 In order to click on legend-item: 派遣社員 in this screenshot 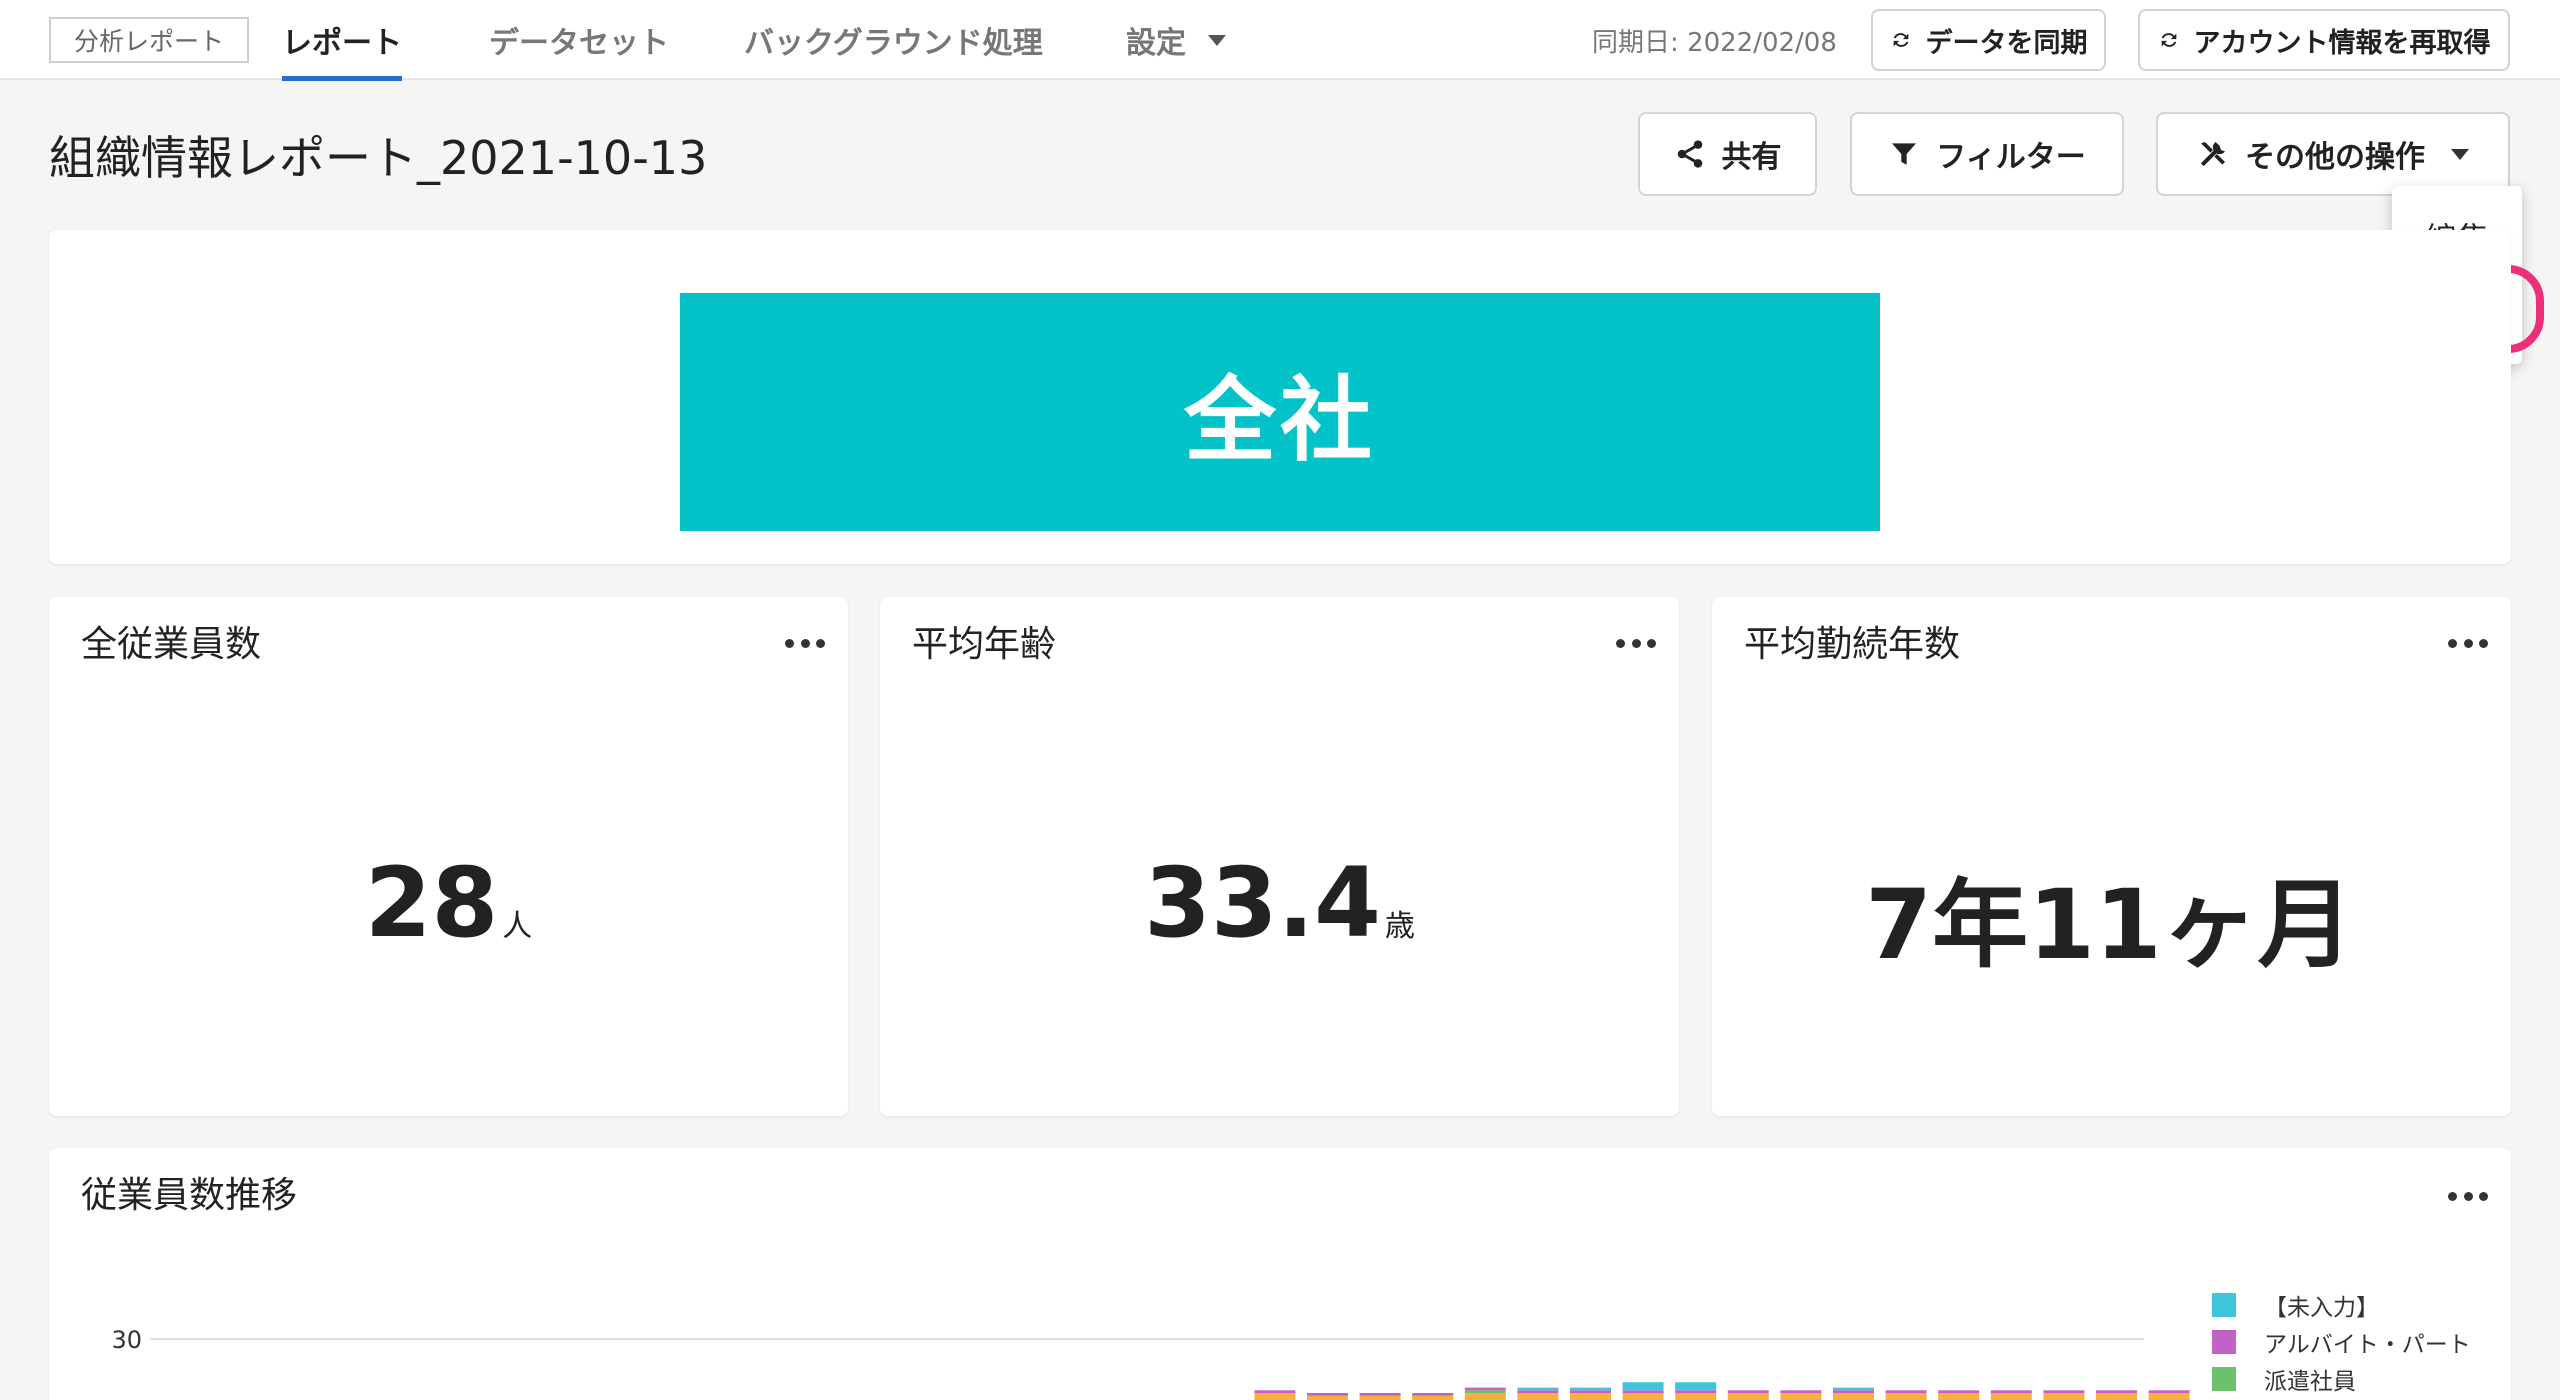, I will do `click(2284, 1379)`.